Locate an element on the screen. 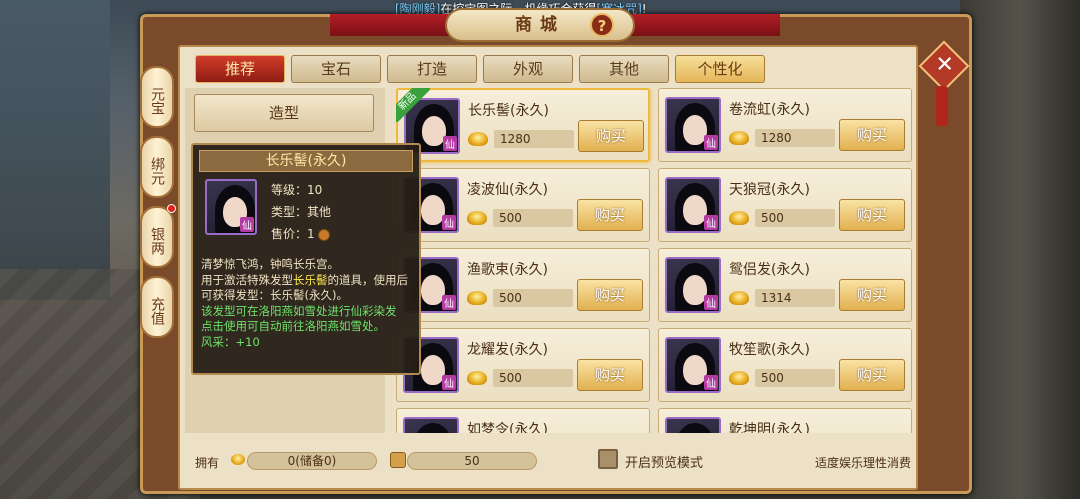 The image size is (1080, 499). item-price: 1314 is located at coordinates (795, 298).